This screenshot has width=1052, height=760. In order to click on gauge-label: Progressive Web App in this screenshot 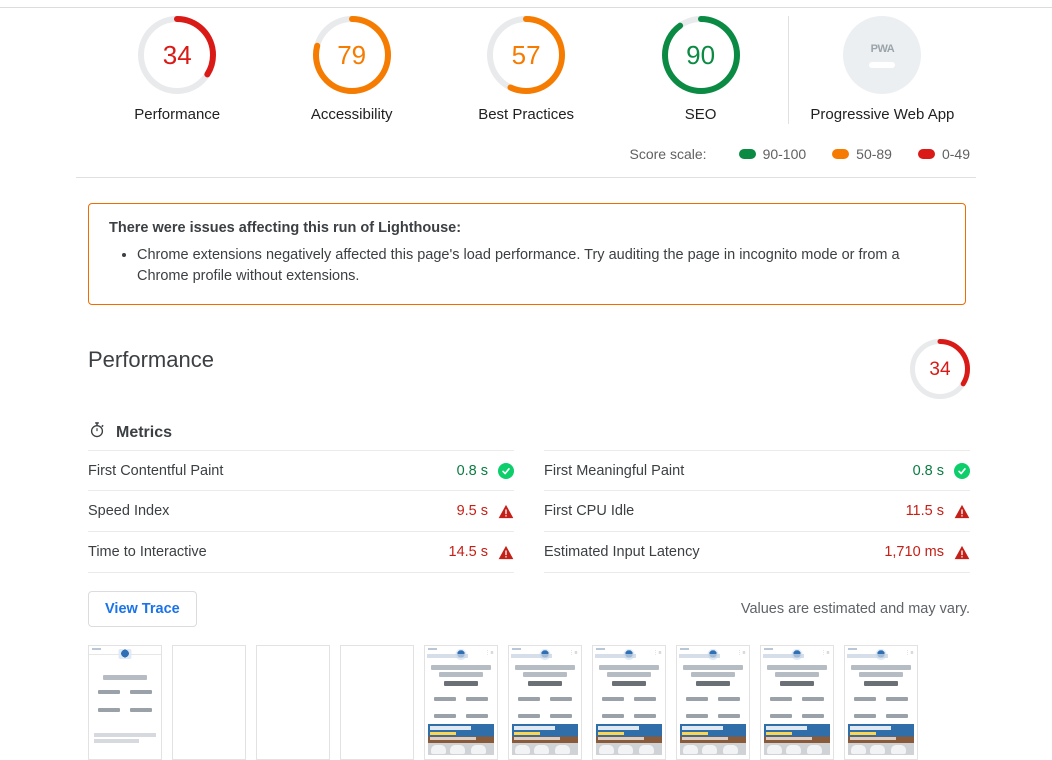, I will do `click(882, 114)`.